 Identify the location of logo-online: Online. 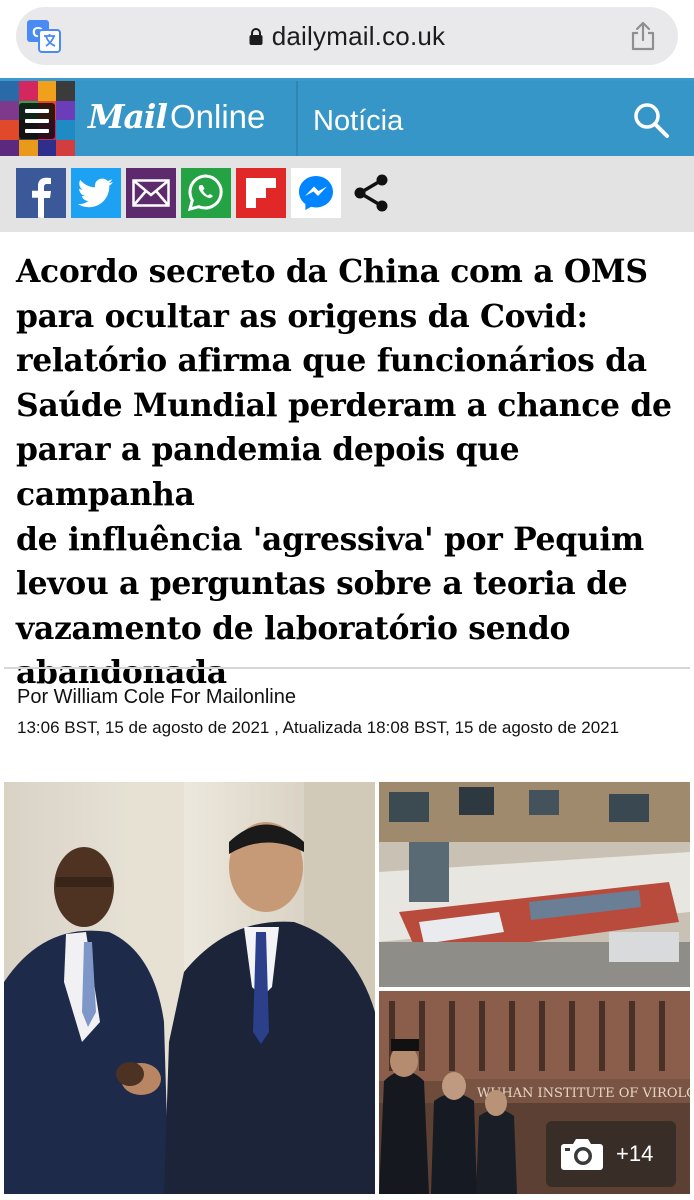
(217, 116).